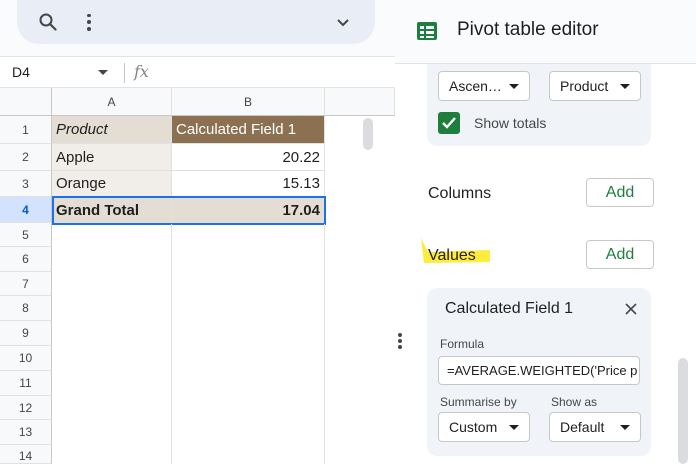 This screenshot has height=464, width=696. What do you see at coordinates (248, 184) in the screenshot?
I see `pivot-row-value: 15.13` at bounding box center [248, 184].